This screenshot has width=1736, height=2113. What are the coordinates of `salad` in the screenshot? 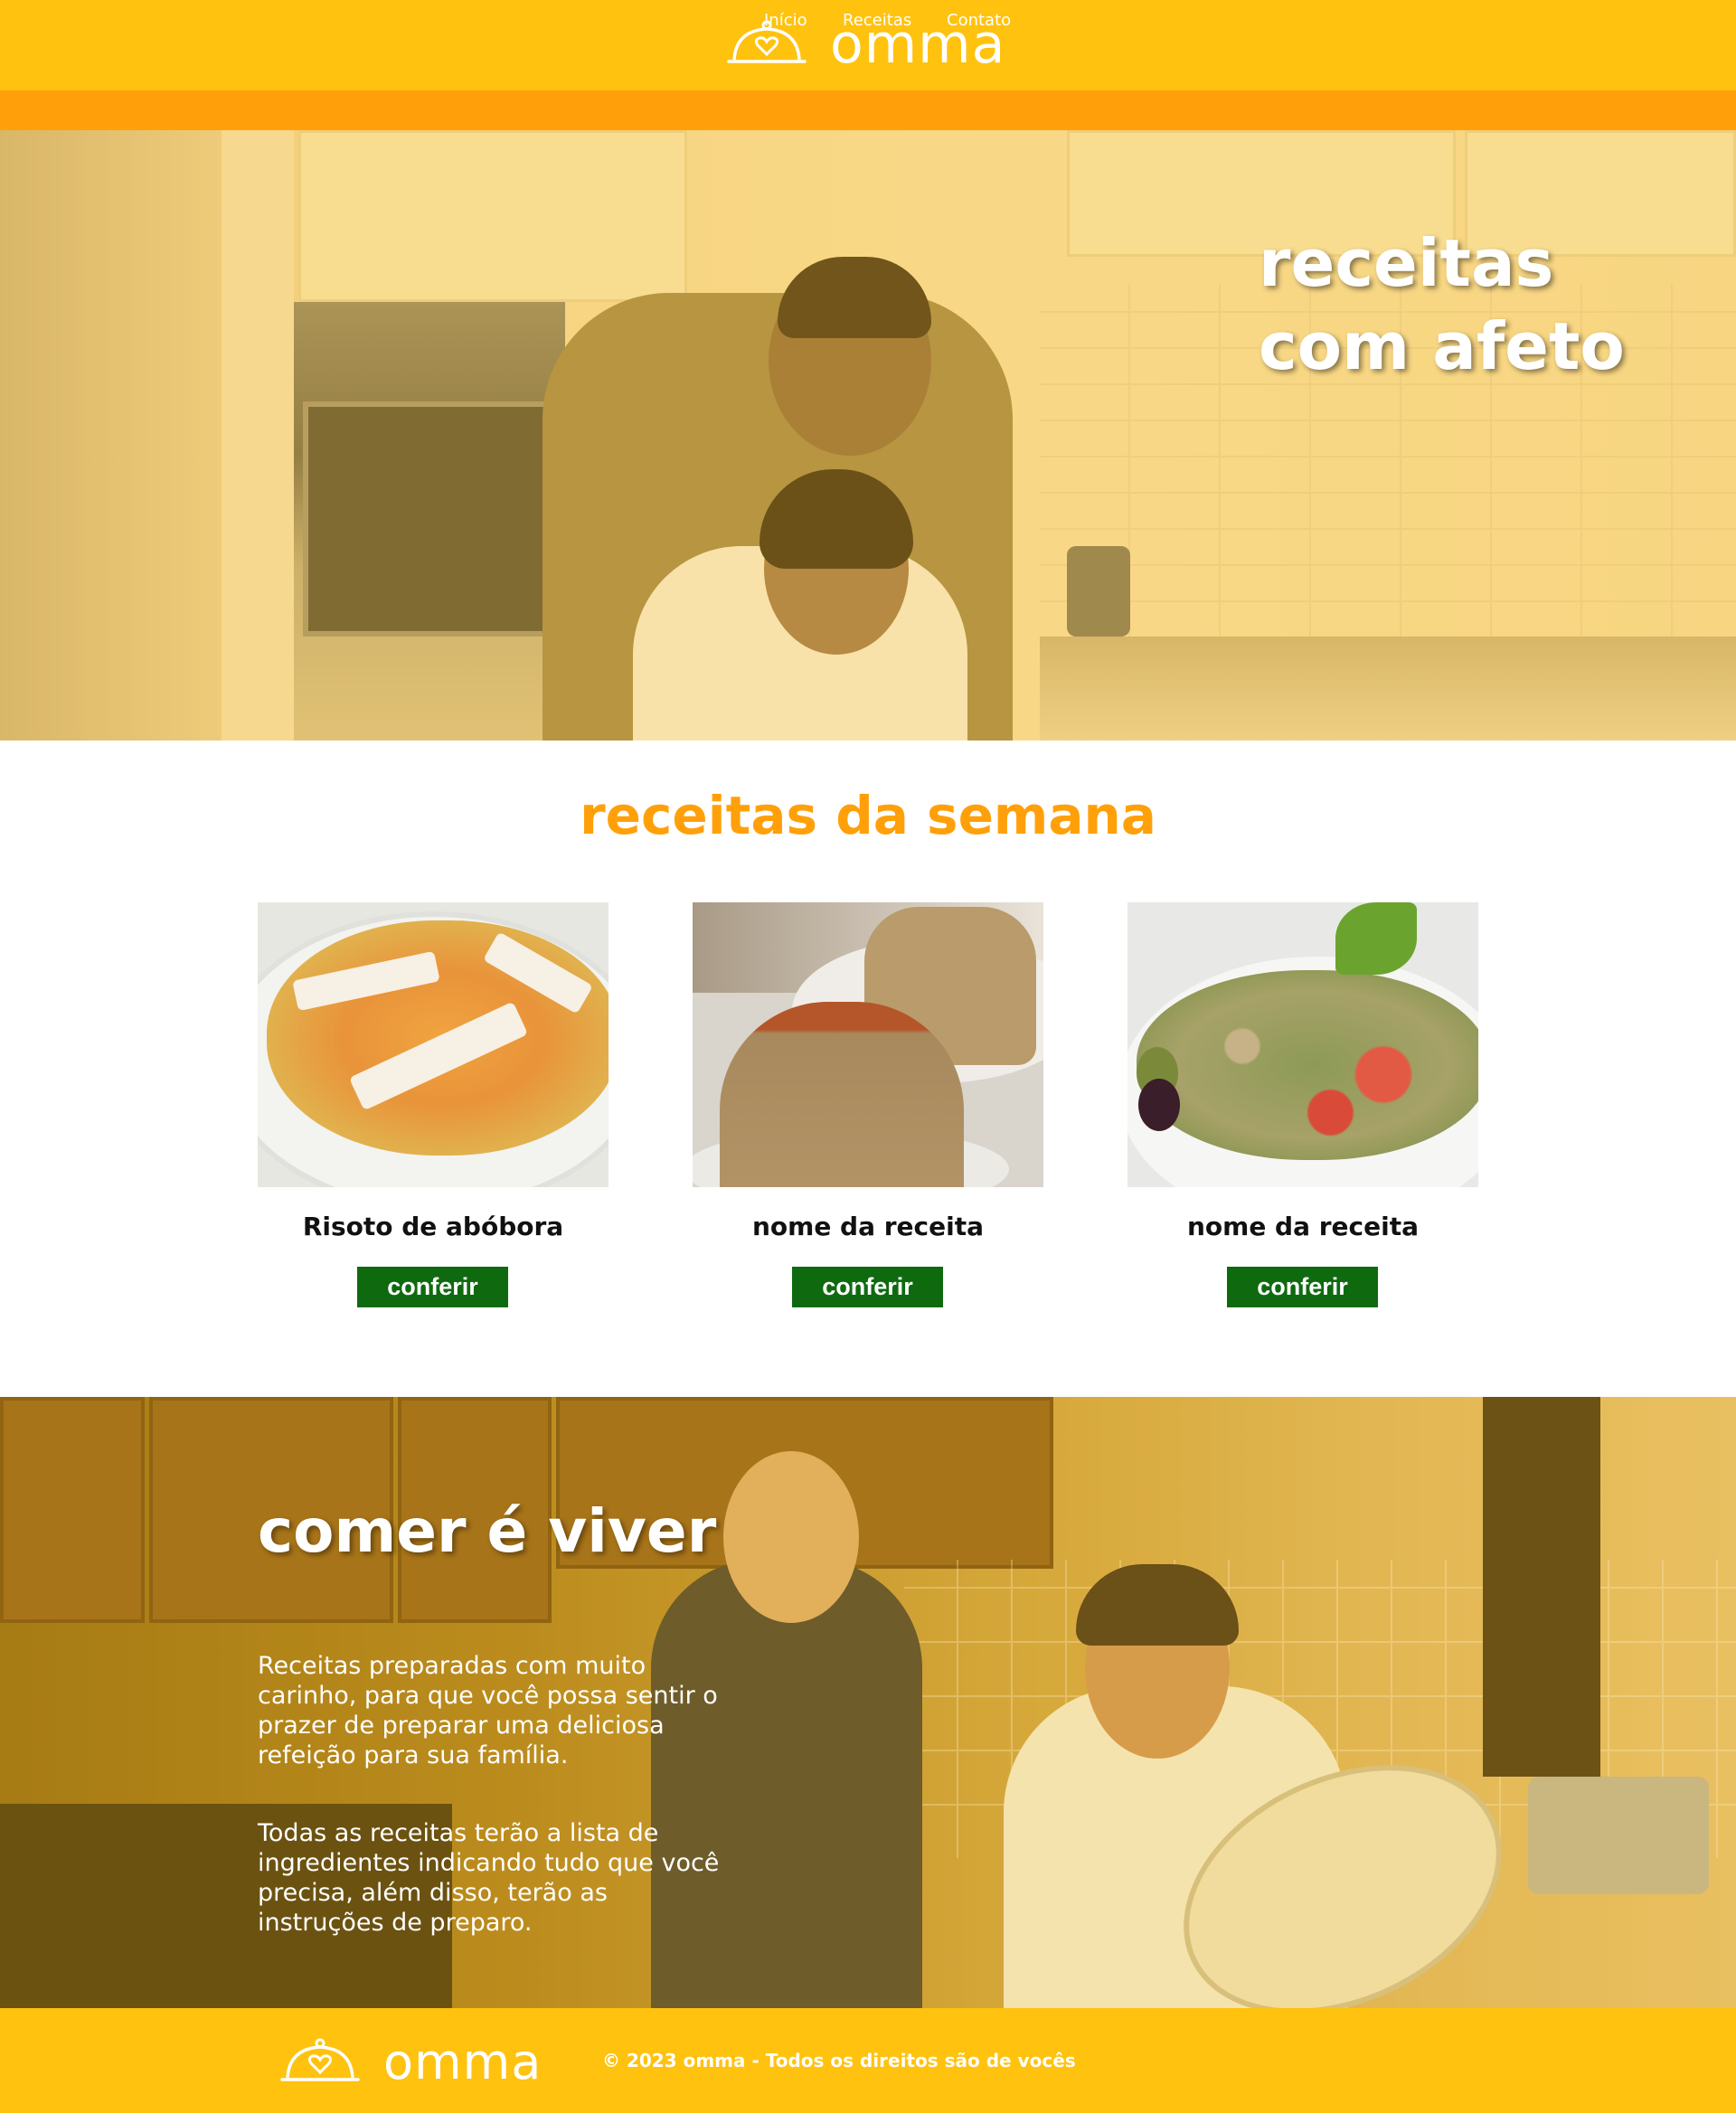 It's located at (1307, 1065).